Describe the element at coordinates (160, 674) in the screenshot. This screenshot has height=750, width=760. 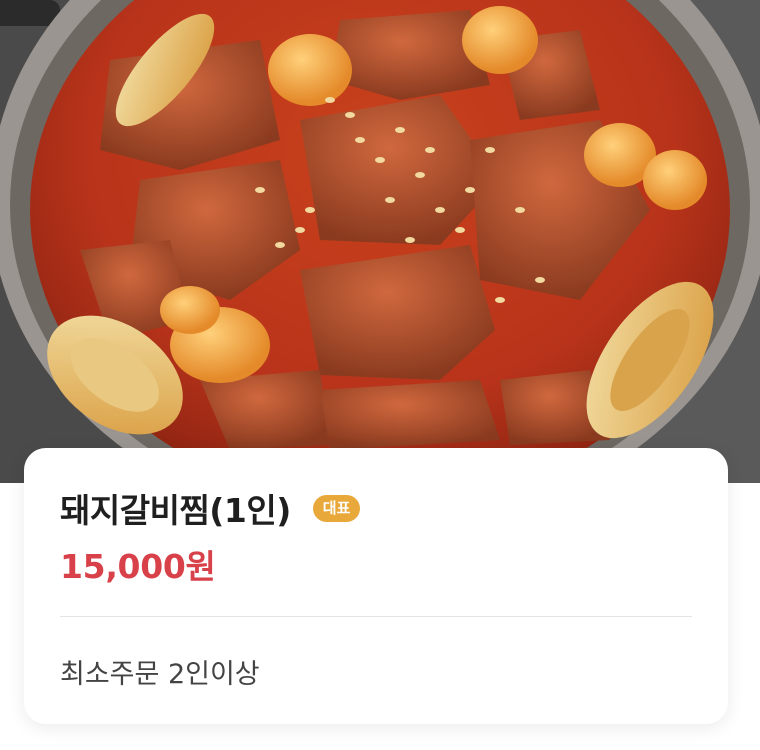
I see `minimum-order-note: 최소주문 2인이상` at that location.